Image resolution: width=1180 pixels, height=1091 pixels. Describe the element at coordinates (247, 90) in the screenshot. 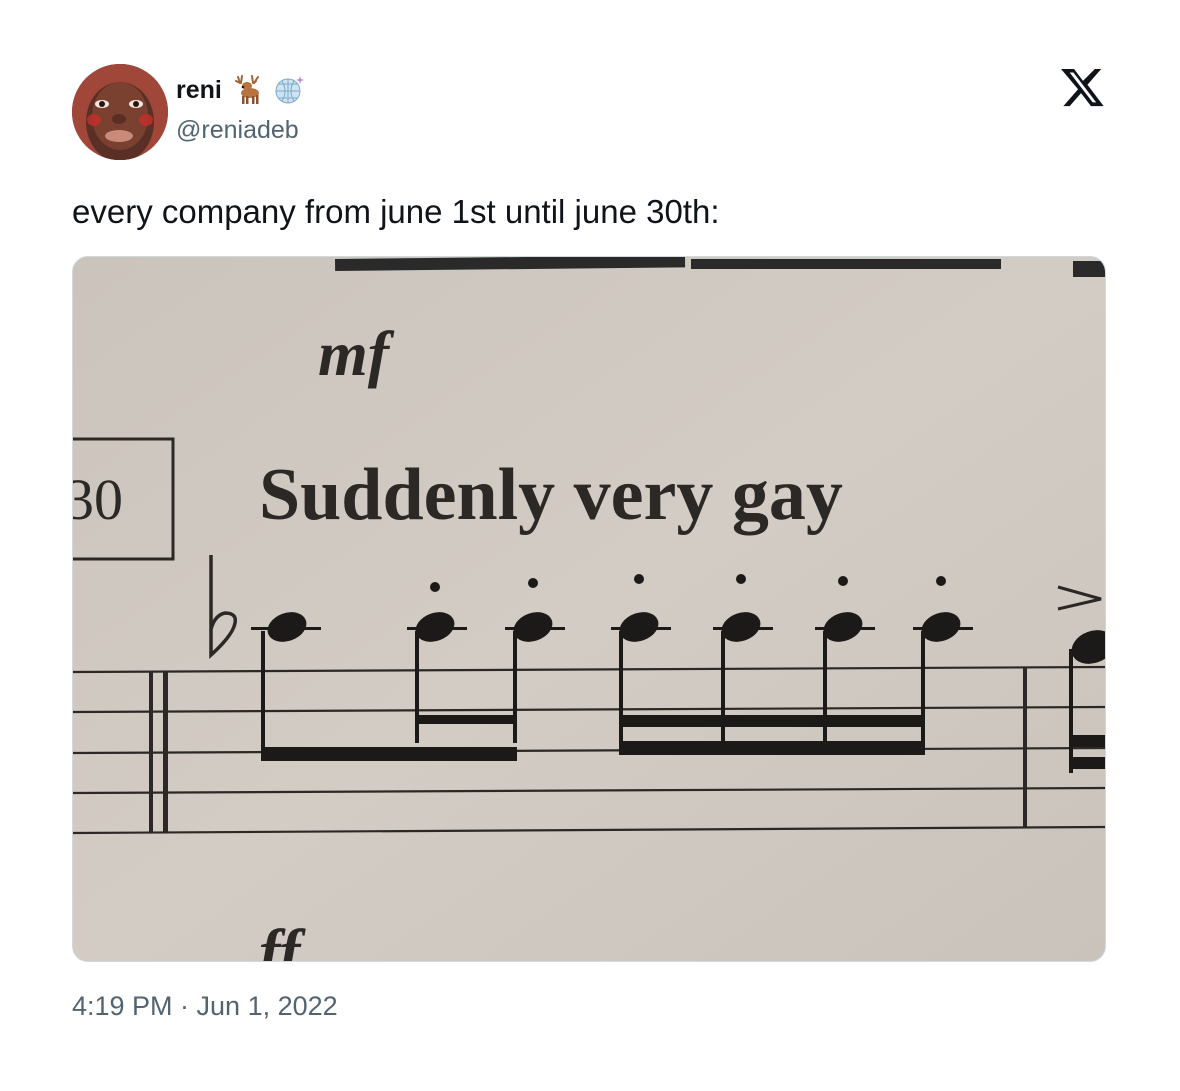

I see `deer-emoji-icon` at that location.